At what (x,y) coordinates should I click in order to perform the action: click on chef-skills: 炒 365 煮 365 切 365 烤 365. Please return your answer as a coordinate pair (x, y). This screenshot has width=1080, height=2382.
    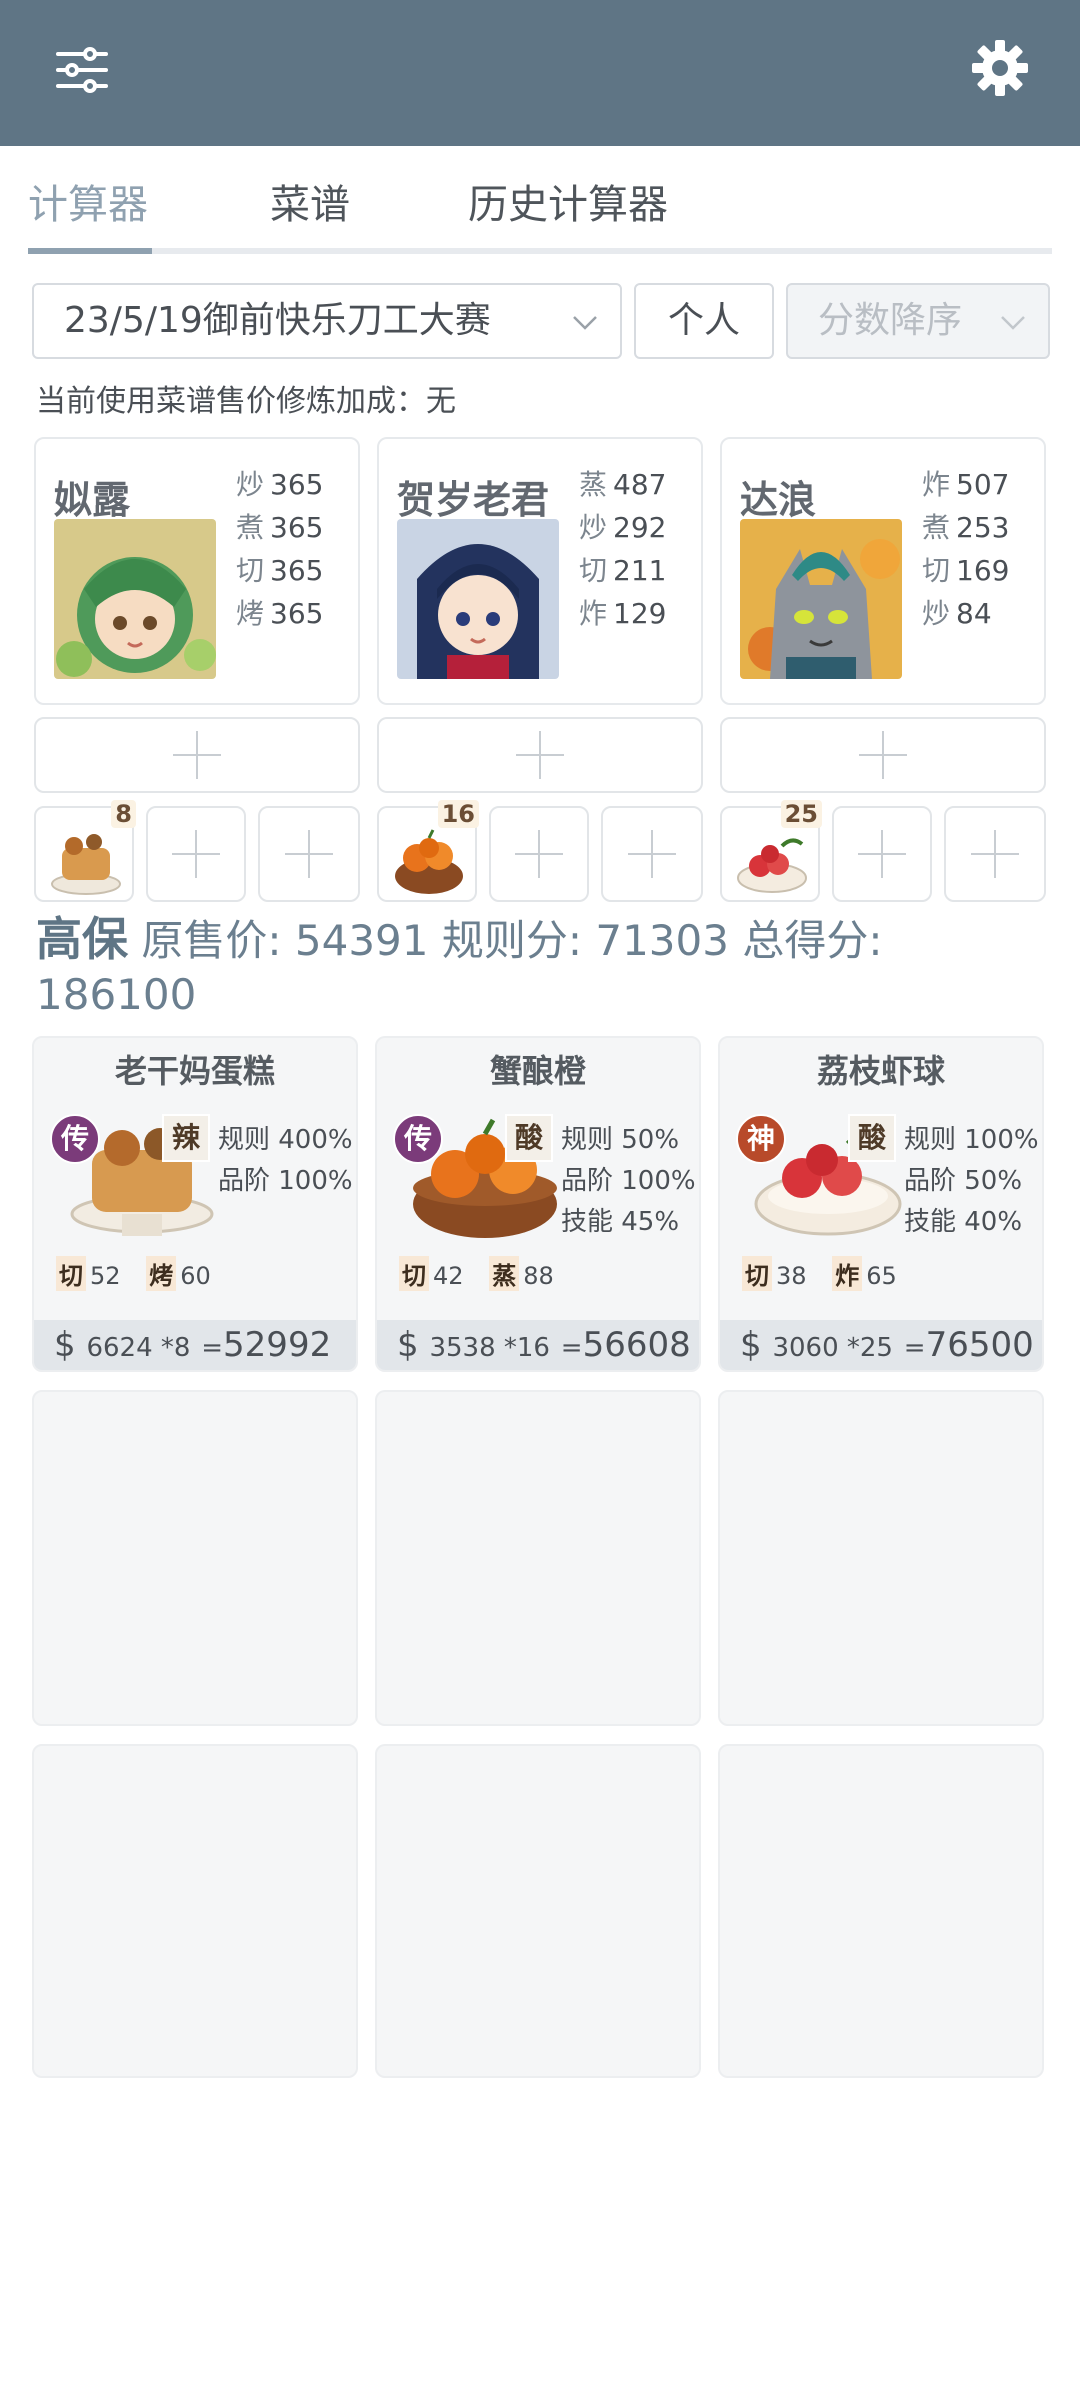
    Looking at the image, I should click on (279, 549).